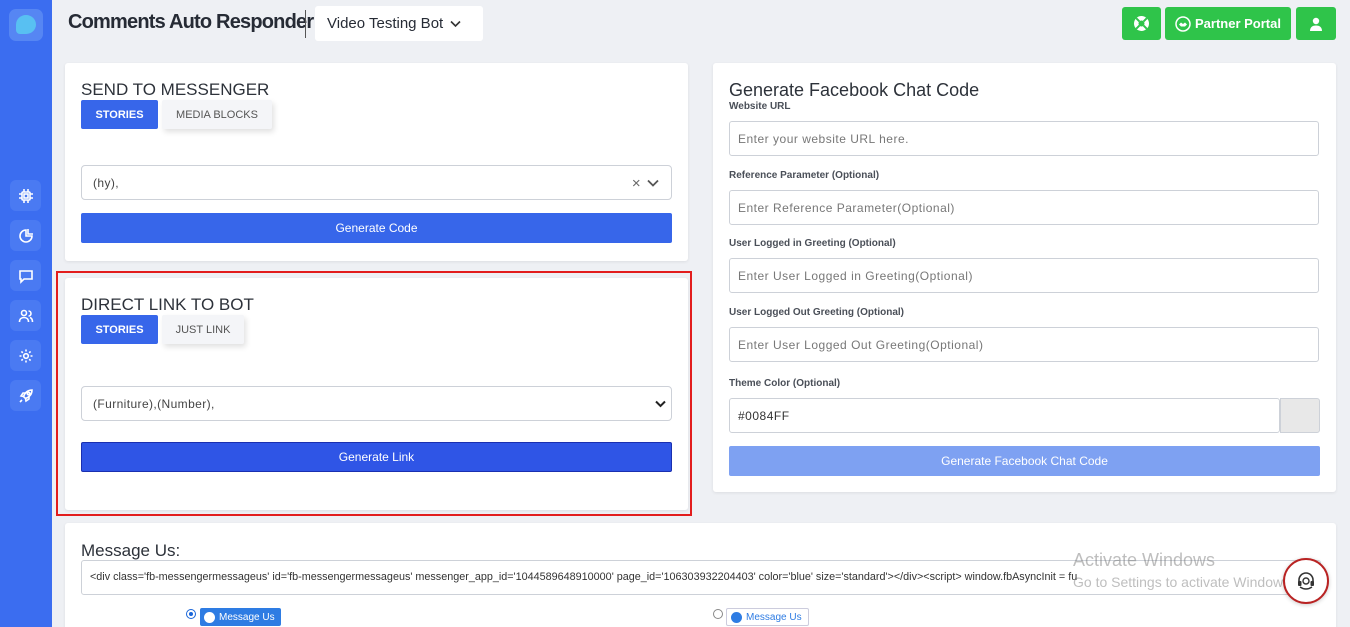 This screenshot has width=1350, height=627. Describe the element at coordinates (217, 114) in the screenshot. I see `tab-media-blocks: MEDIA BLOCKS` at that location.